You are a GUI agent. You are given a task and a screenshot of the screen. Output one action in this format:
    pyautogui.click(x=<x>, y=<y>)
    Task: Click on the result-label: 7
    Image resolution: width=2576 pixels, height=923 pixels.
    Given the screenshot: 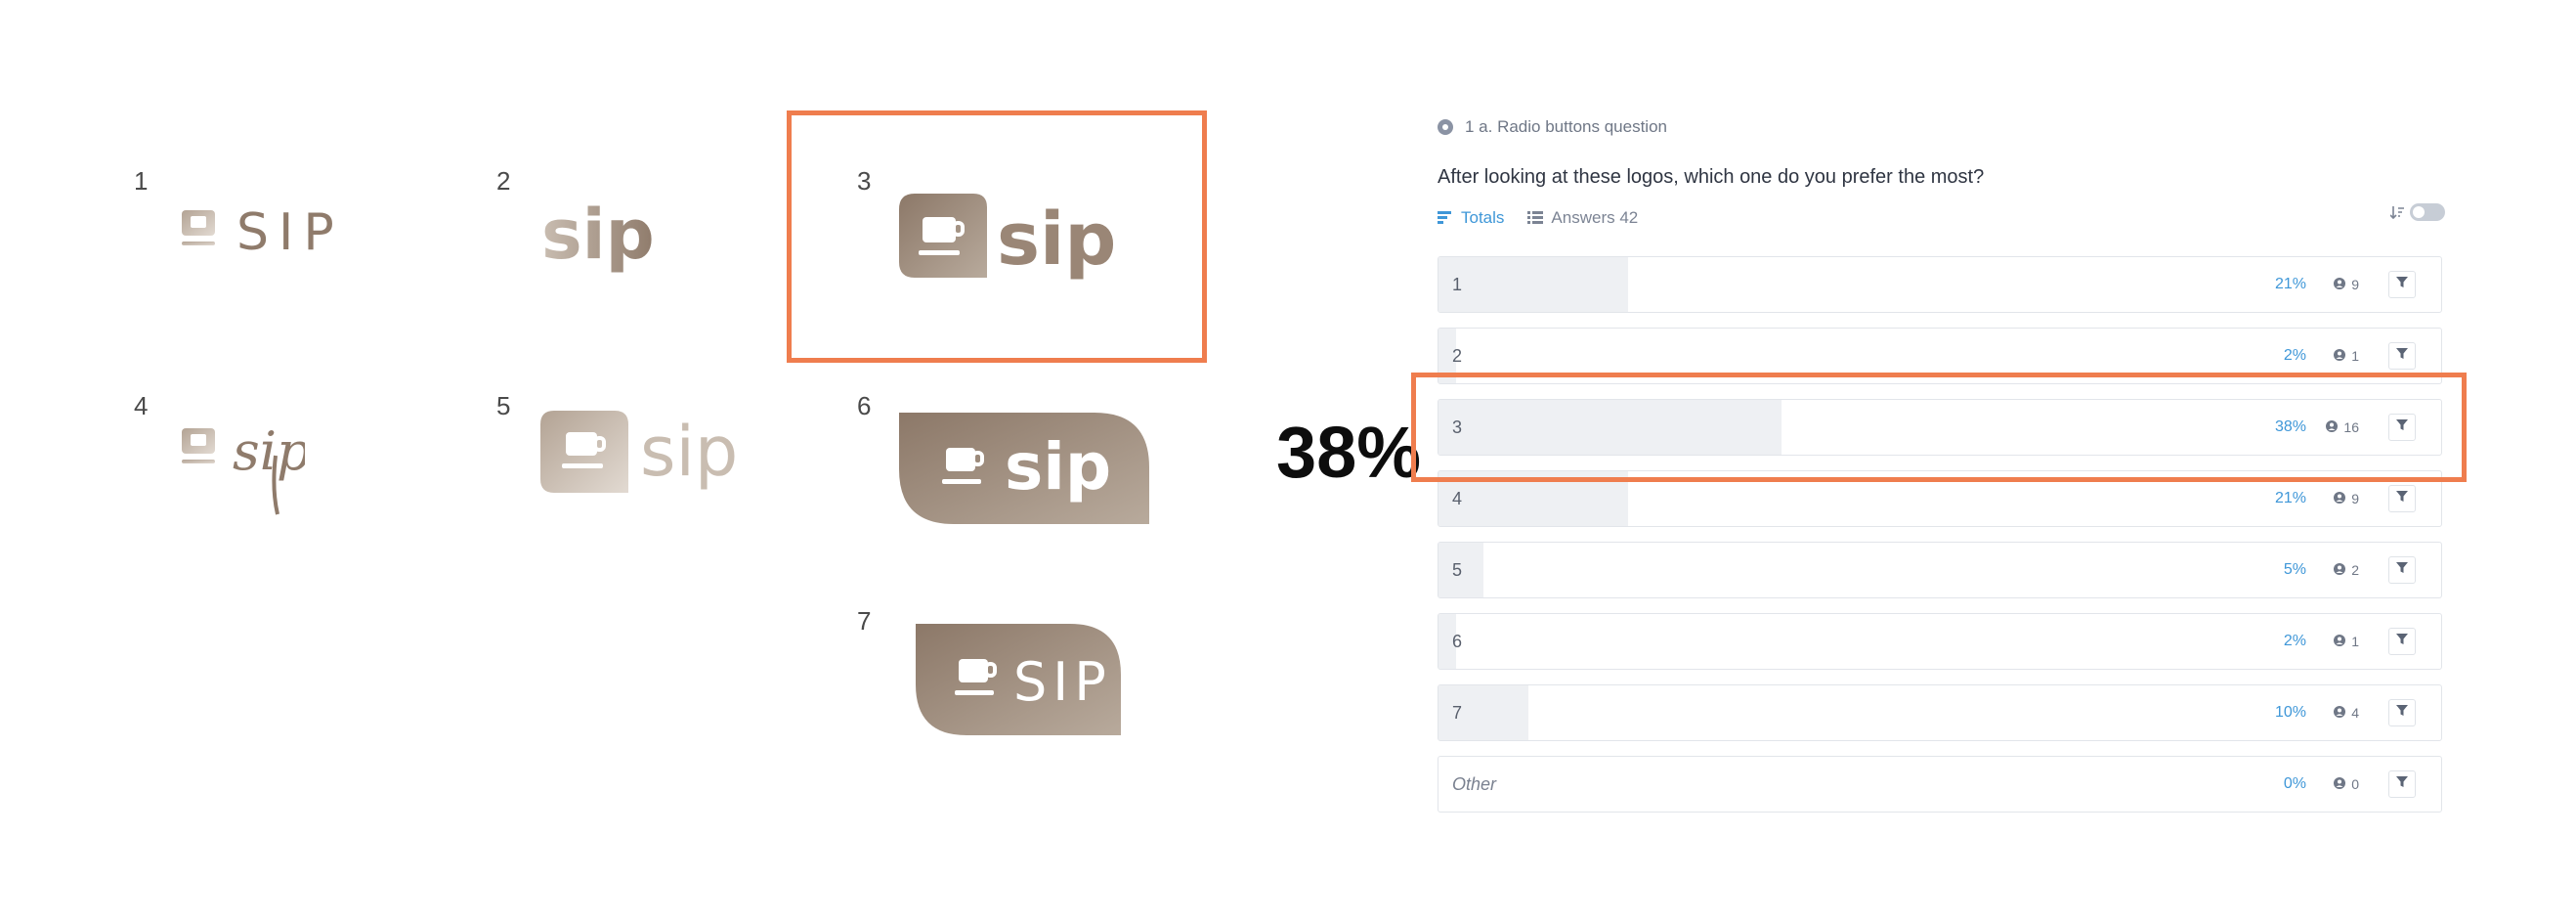 What is the action you would take?
    pyautogui.click(x=1458, y=713)
    